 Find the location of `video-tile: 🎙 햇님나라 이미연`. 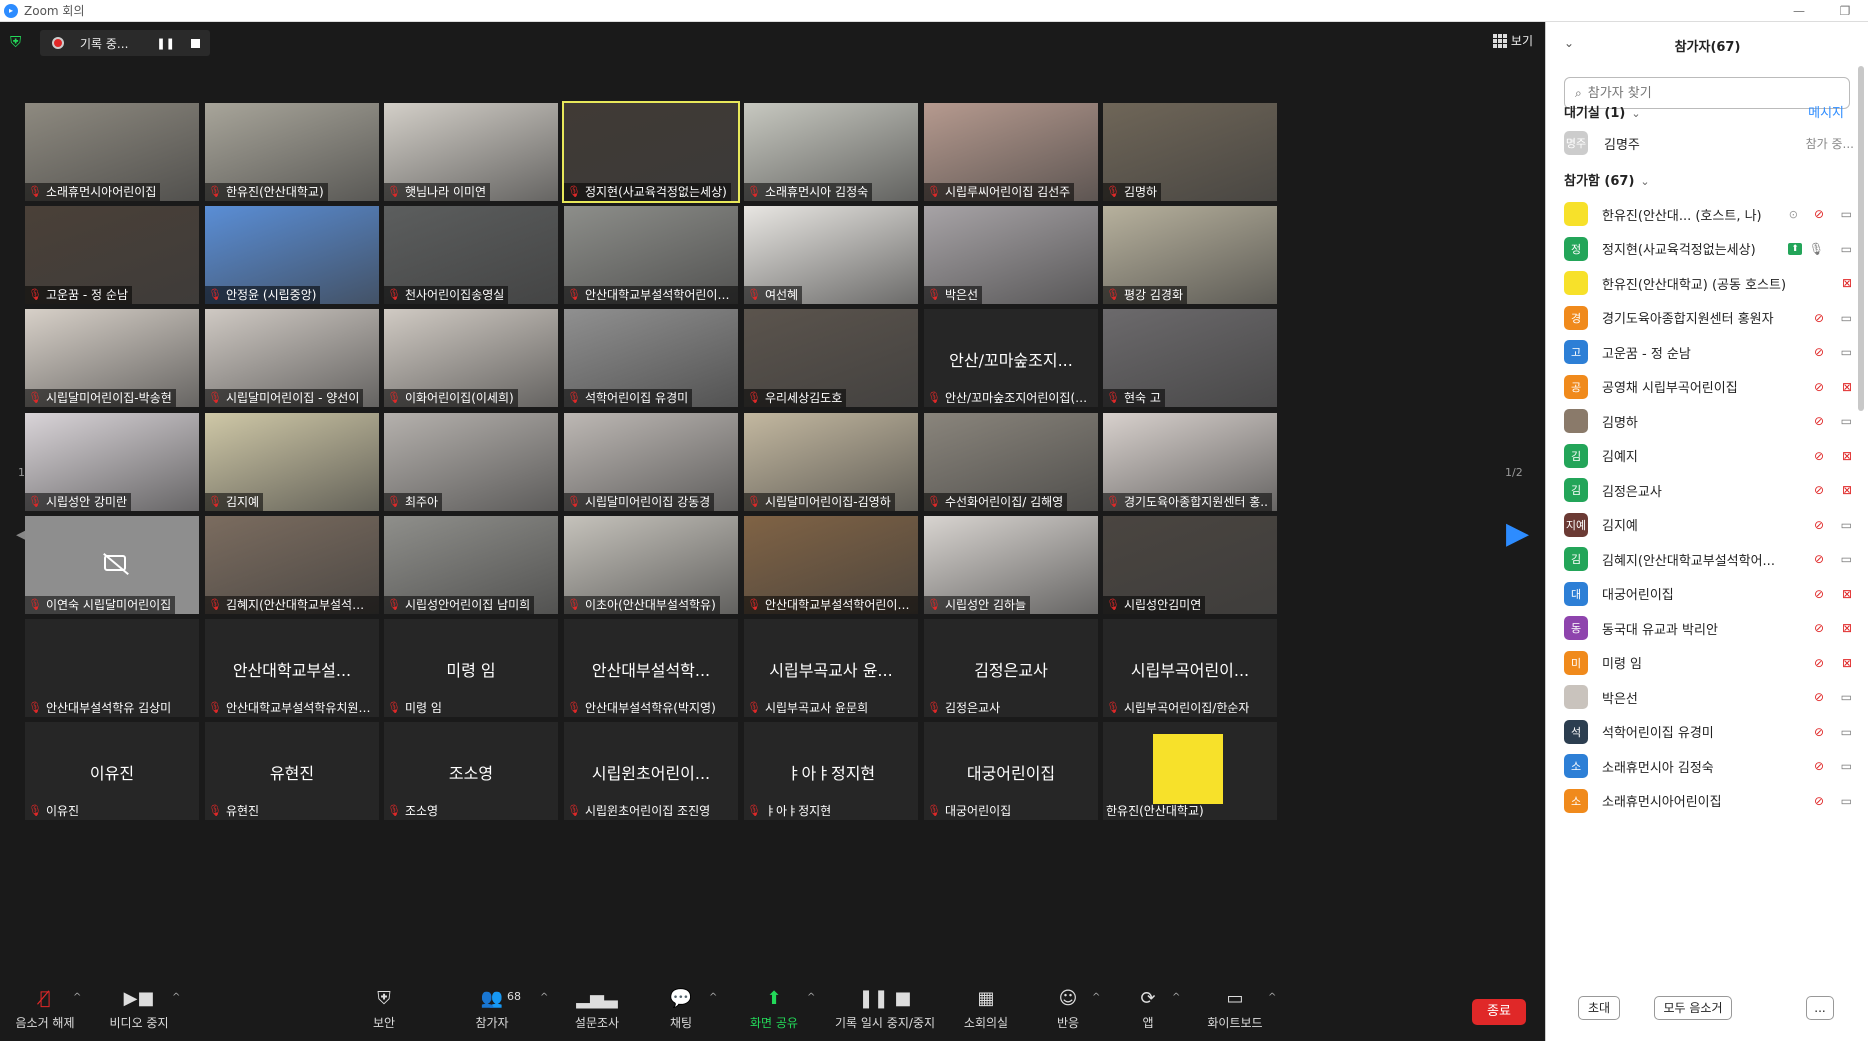

video-tile: 🎙 햇님나라 이미연 is located at coordinates (471, 152).